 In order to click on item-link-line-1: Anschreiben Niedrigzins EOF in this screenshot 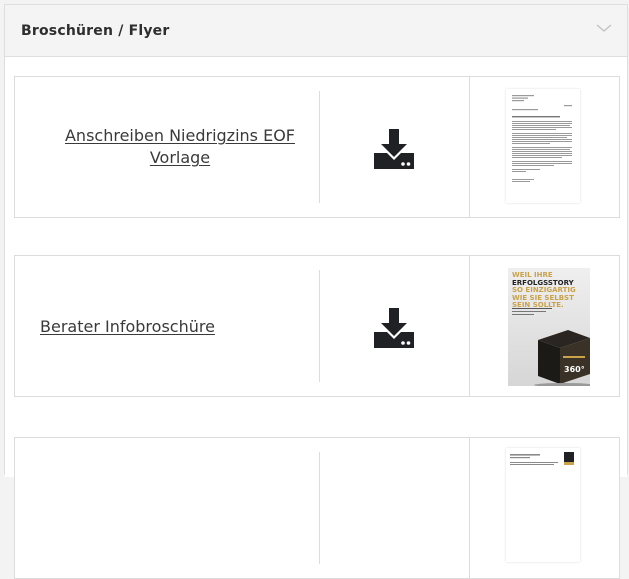, I will do `click(179, 135)`.